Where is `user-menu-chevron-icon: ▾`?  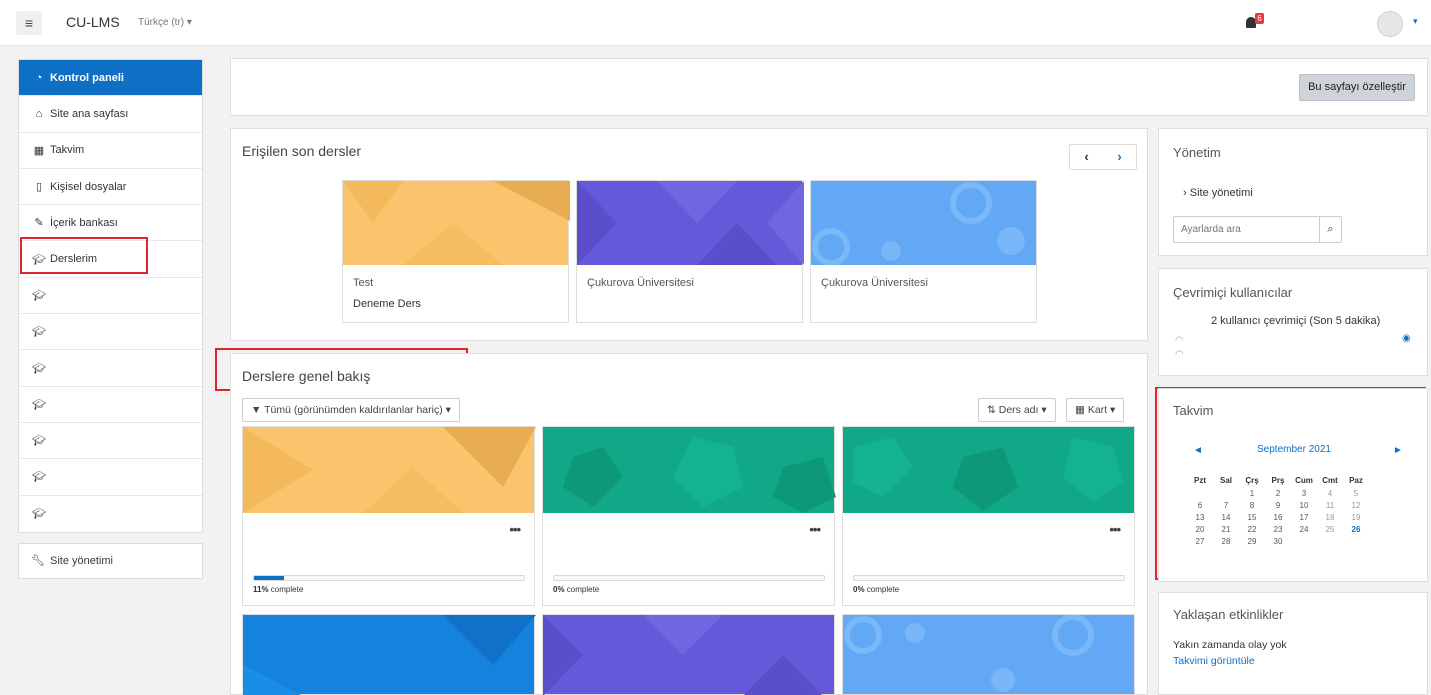 user-menu-chevron-icon: ▾ is located at coordinates (1415, 21).